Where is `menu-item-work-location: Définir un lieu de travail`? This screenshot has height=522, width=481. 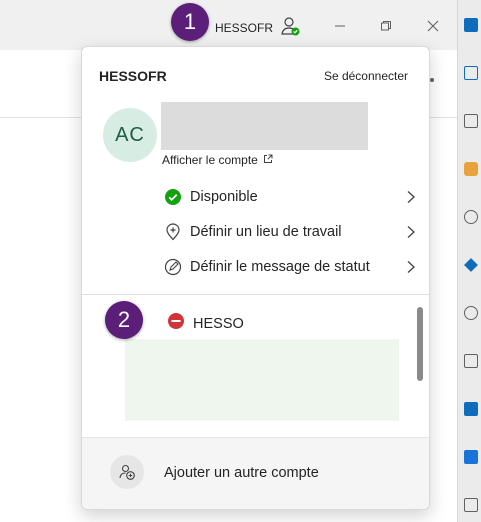 menu-item-work-location: Définir un lieu de travail is located at coordinates (289, 232).